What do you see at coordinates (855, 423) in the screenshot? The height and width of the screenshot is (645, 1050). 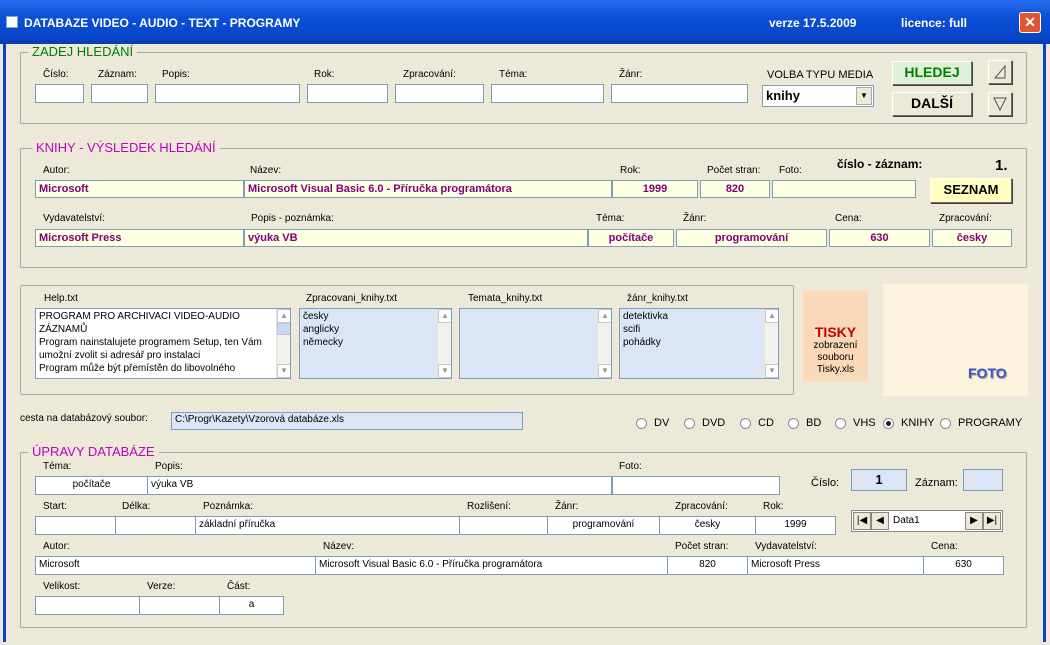 I see `radio-vhs: VHS` at bounding box center [855, 423].